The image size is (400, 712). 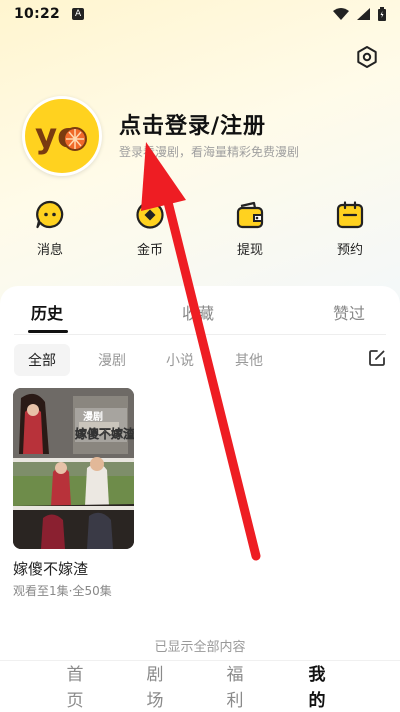 I want to click on signal-icon, so click(x=363, y=14).